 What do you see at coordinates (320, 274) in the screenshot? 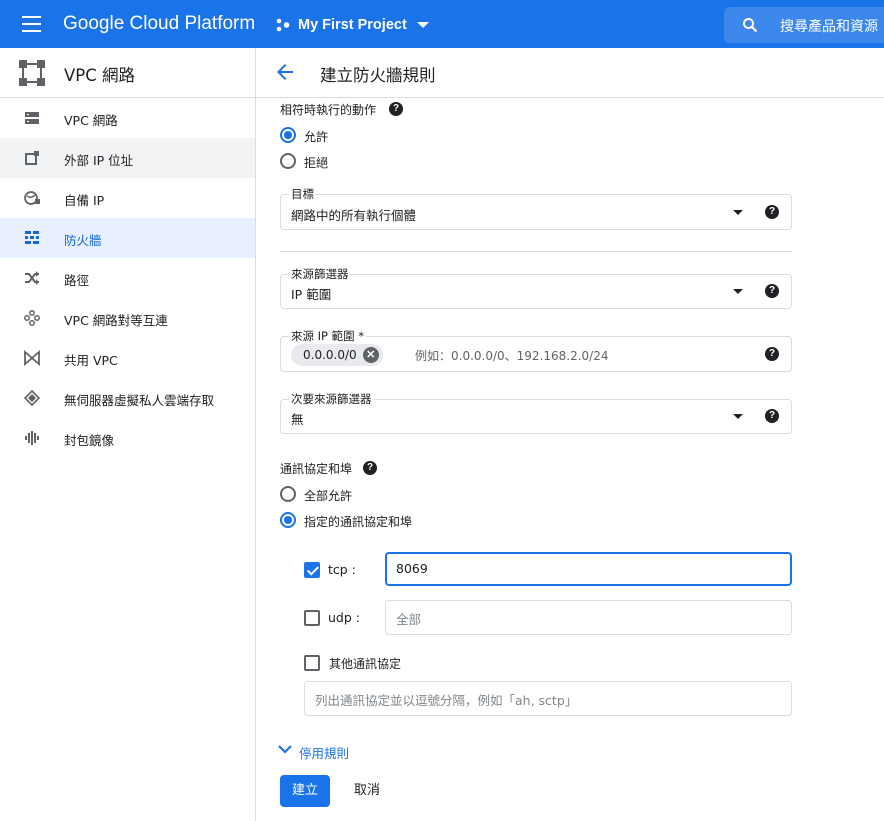
I see `source-filter-label: 來源篩選器` at bounding box center [320, 274].